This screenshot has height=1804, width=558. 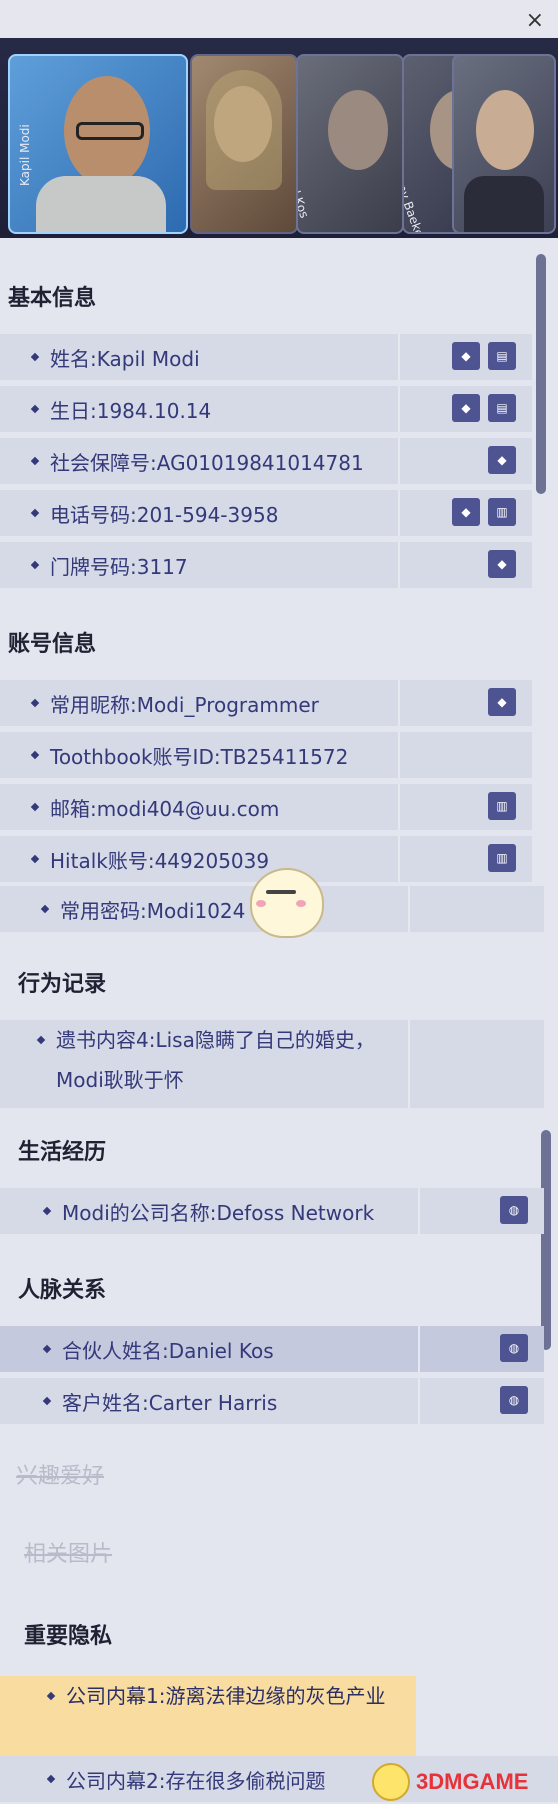 I want to click on shirt, so click(x=101, y=204).